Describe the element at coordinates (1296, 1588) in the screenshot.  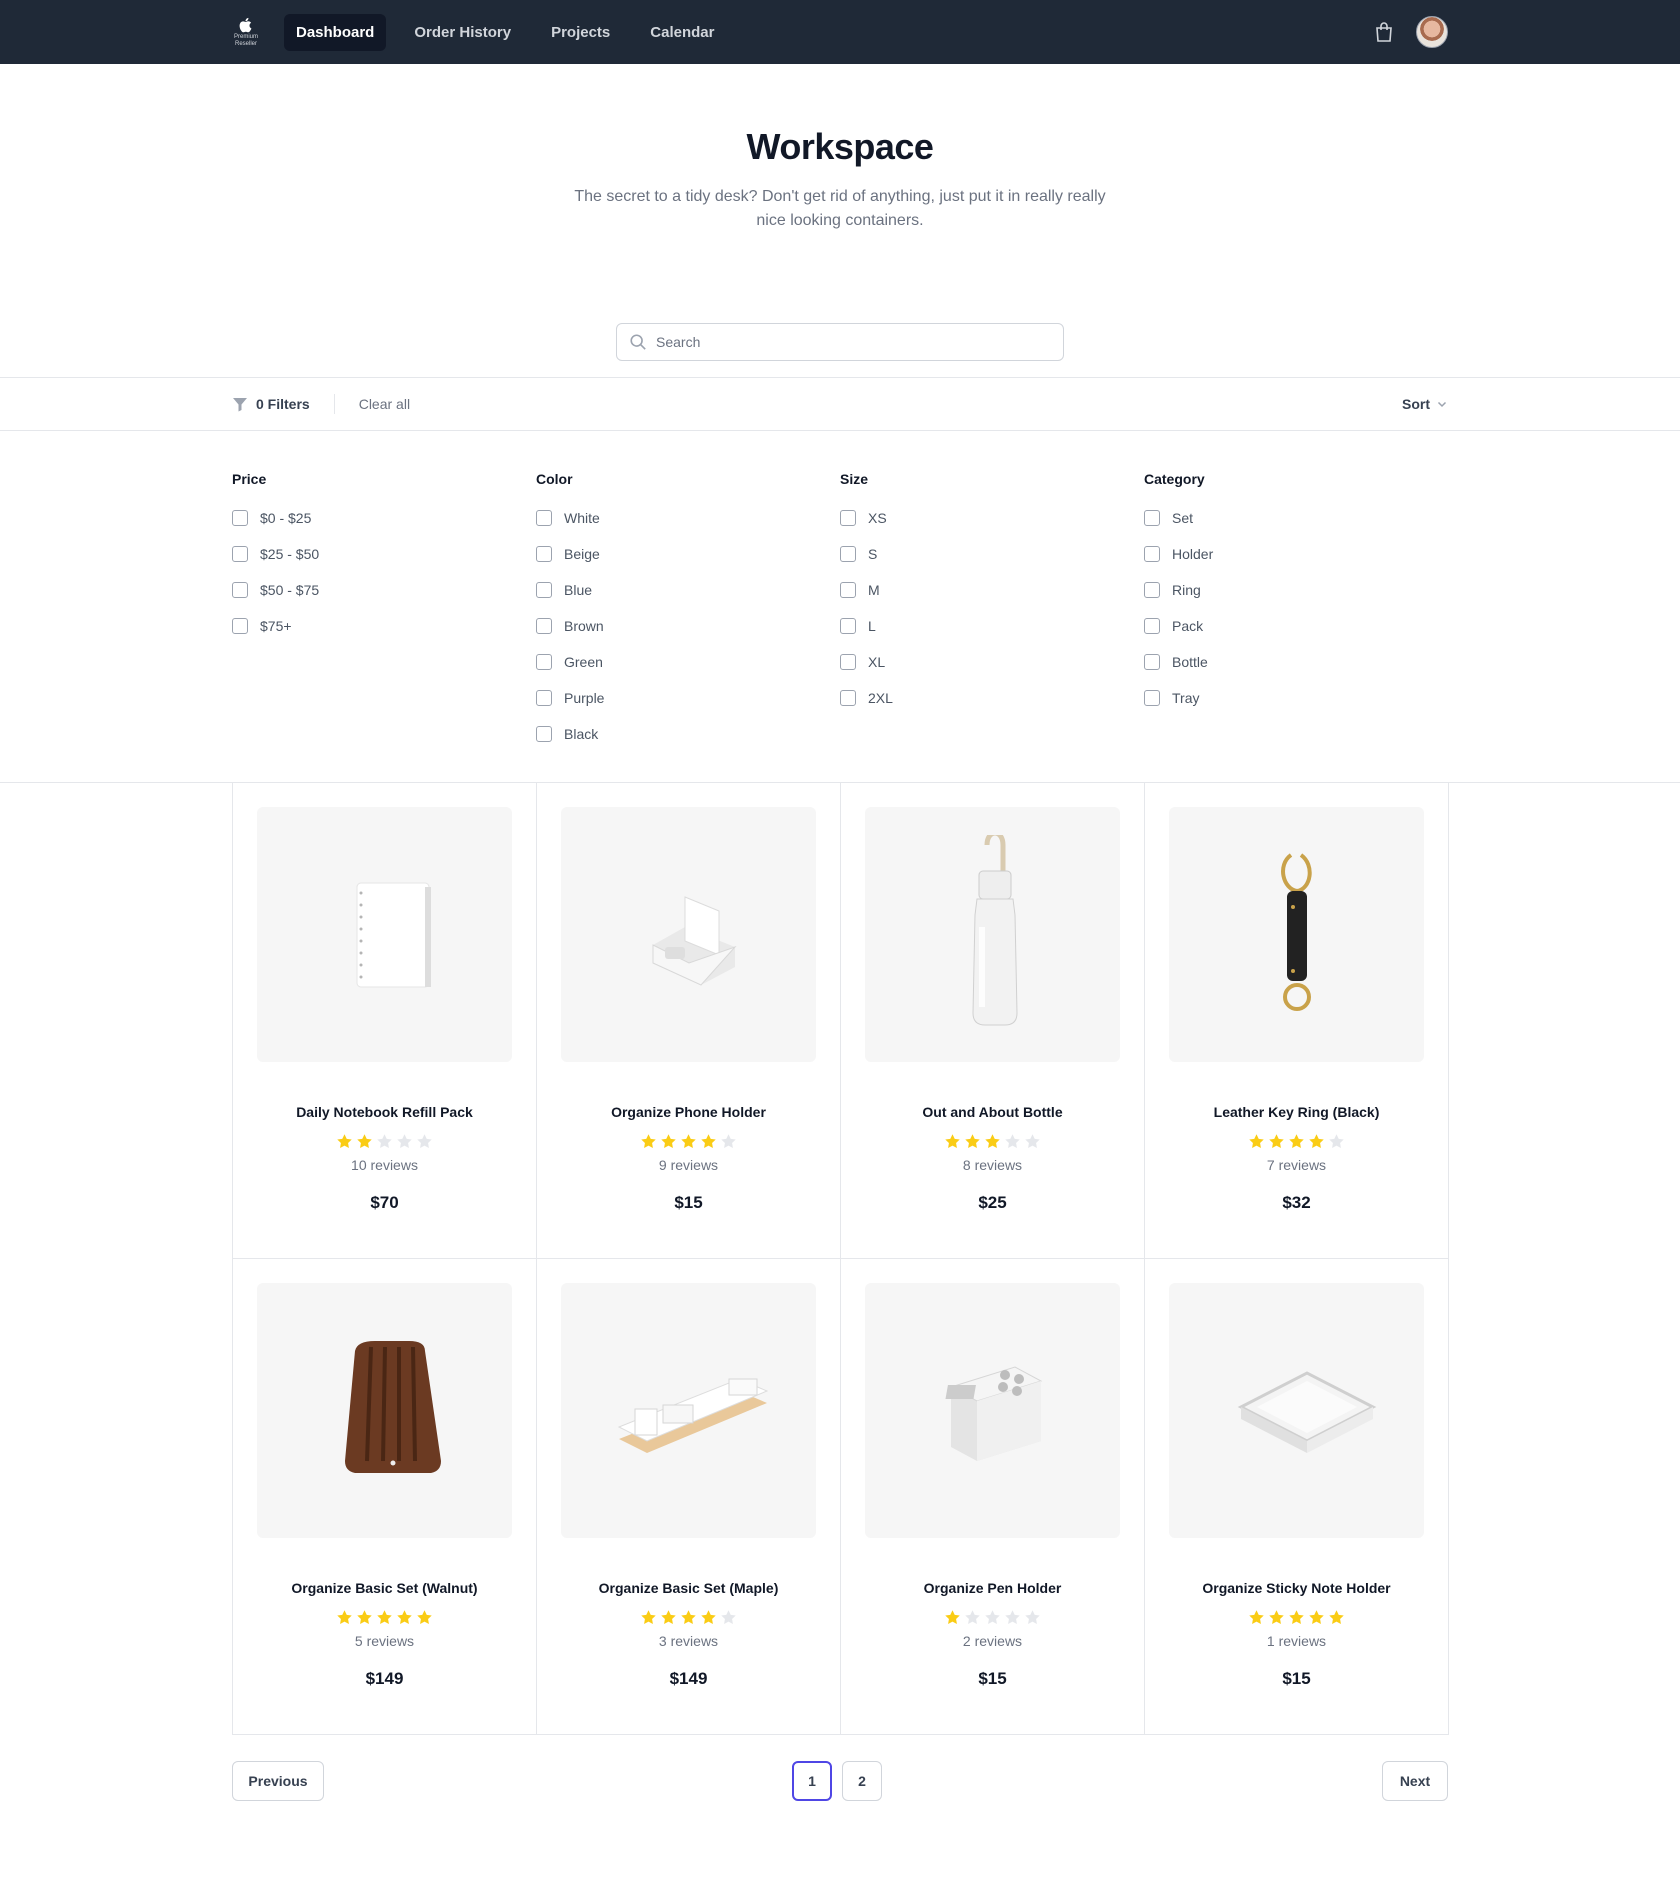
I see `product-name: Organize Sticky Note Holder` at that location.